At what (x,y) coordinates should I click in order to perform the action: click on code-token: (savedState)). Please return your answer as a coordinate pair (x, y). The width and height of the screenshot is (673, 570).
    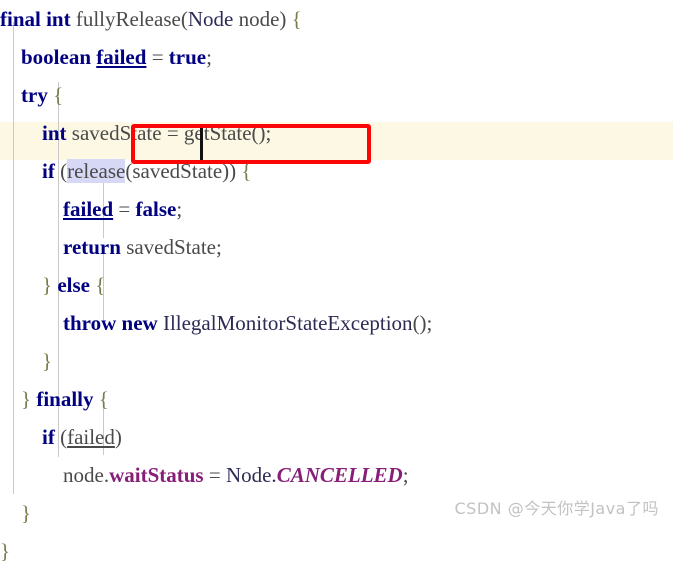
    Looking at the image, I should click on (181, 171).